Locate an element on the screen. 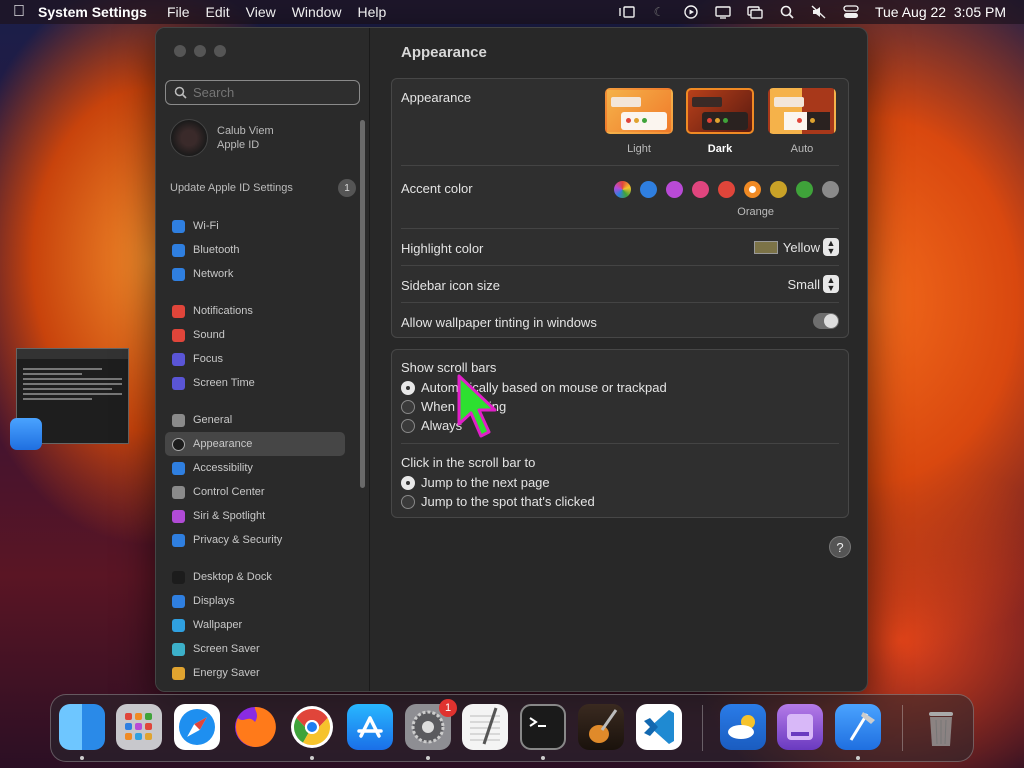  search-field is located at coordinates (262, 92).